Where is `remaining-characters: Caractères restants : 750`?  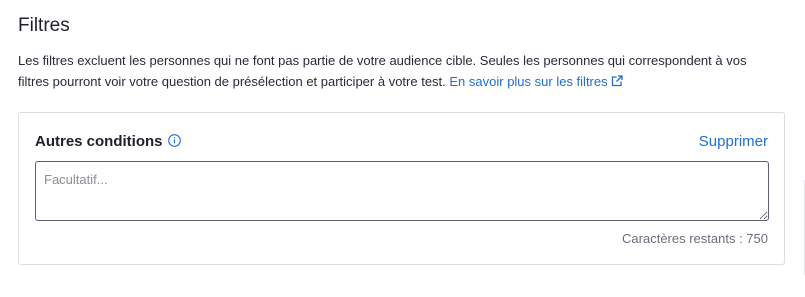
remaining-characters: Caractères restants : 750 is located at coordinates (695, 238).